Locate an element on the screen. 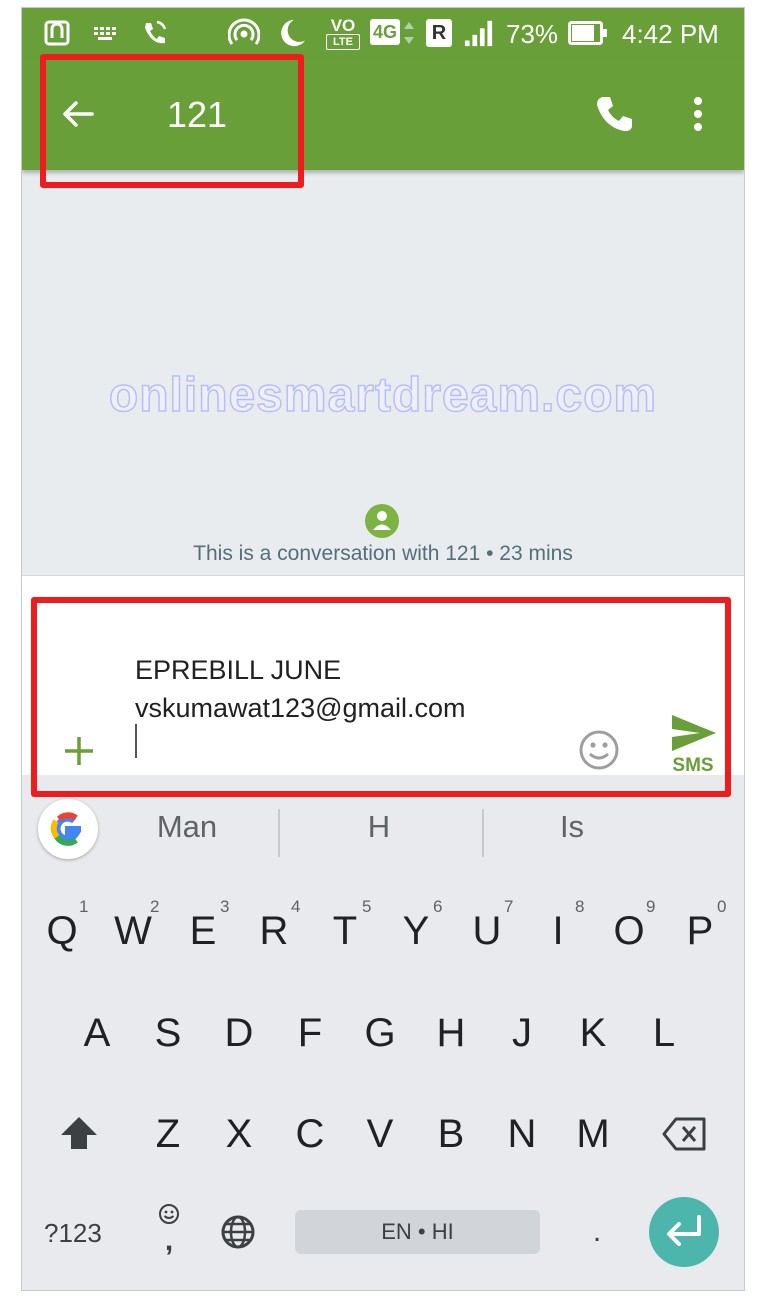 The width and height of the screenshot is (766, 1298). key-s: S is located at coordinates (168, 1033).